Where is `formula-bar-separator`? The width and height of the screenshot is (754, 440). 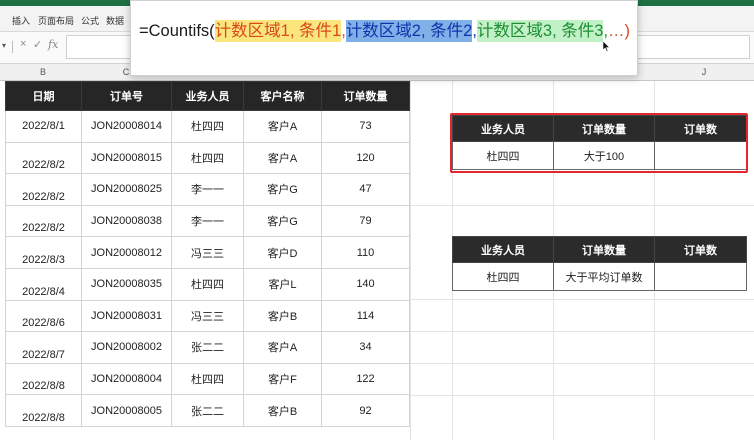 formula-bar-separator is located at coordinates (12, 47).